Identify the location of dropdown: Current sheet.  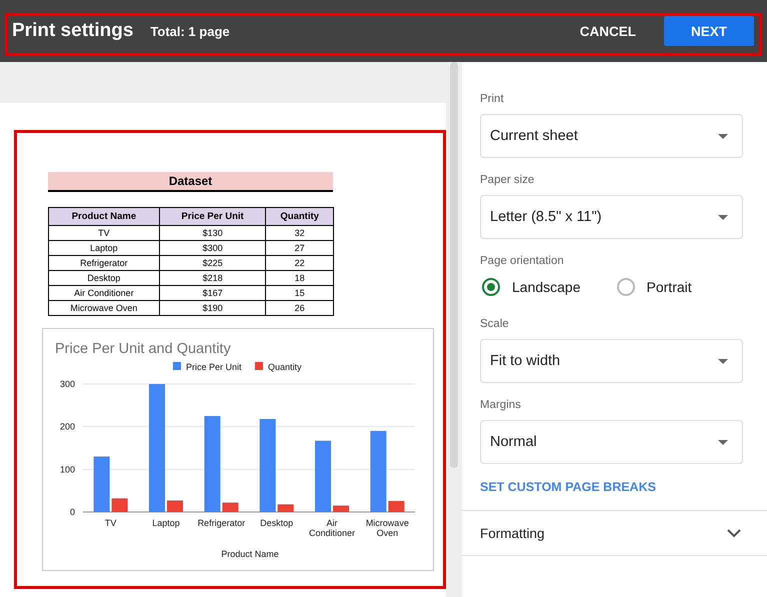
(611, 136).